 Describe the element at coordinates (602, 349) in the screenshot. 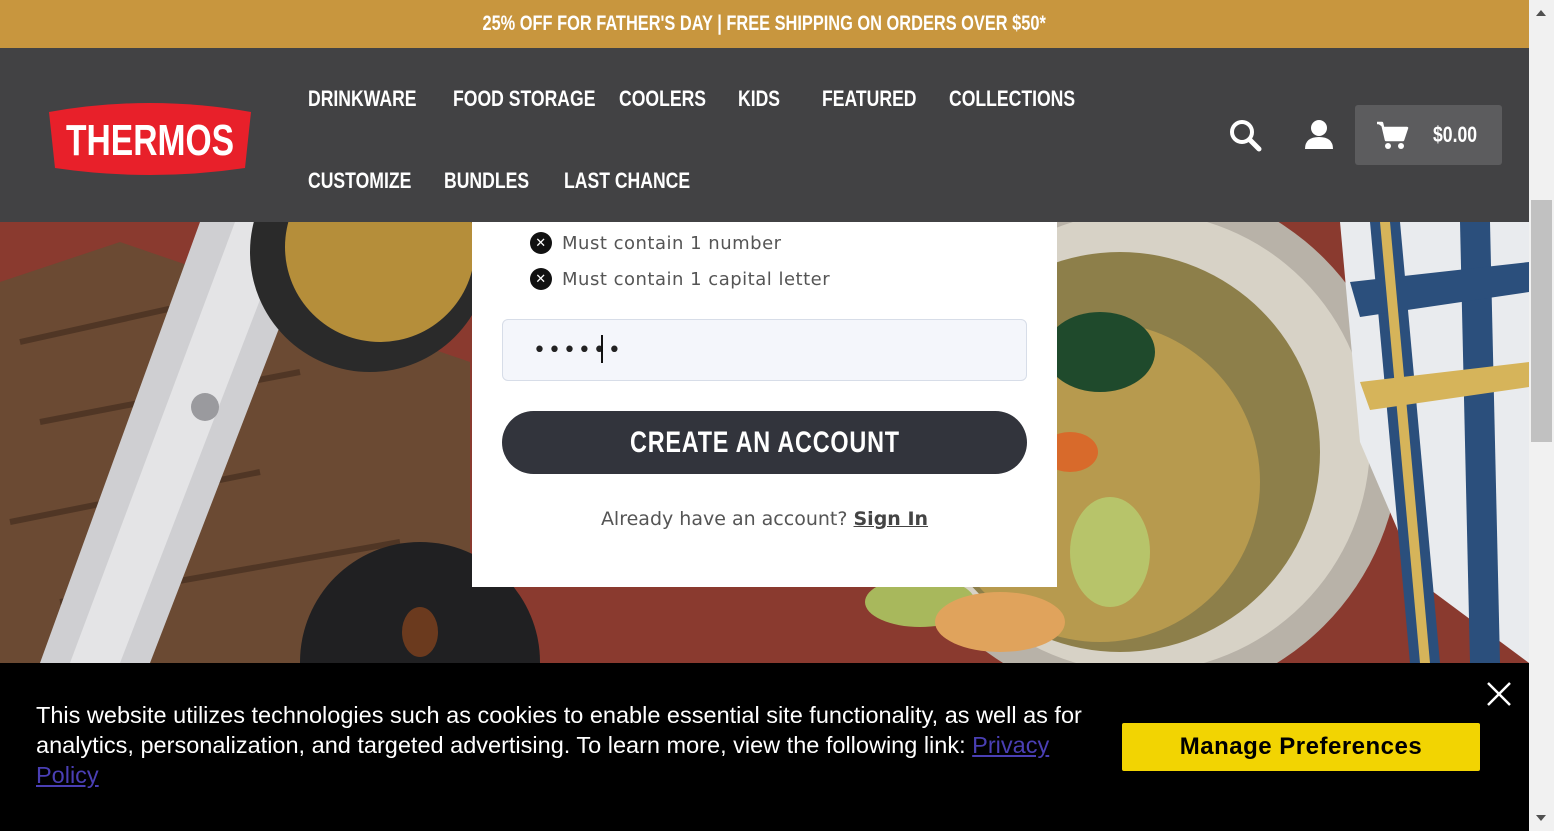

I see `text-caret` at that location.